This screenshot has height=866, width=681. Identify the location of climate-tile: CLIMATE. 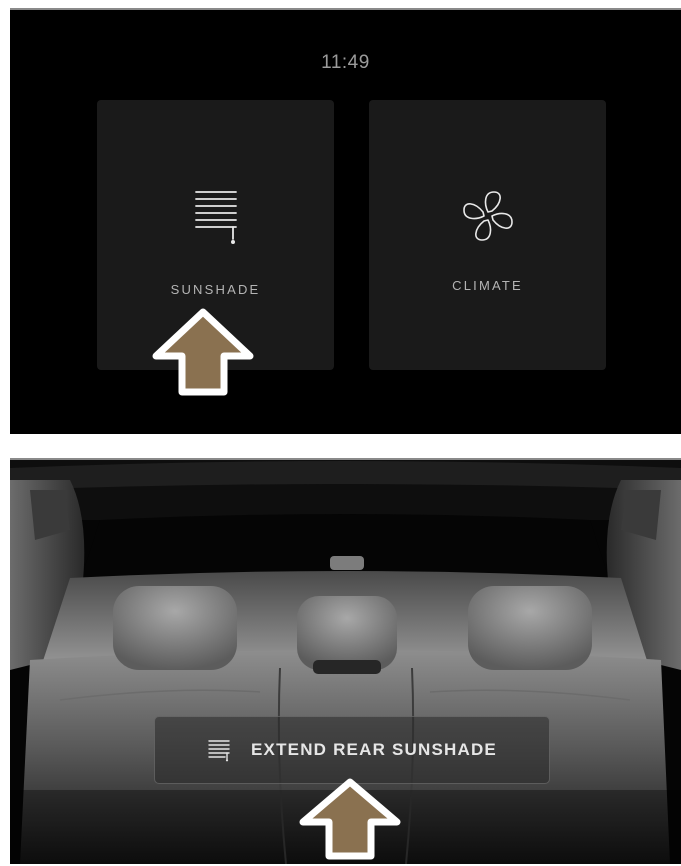
(487, 235).